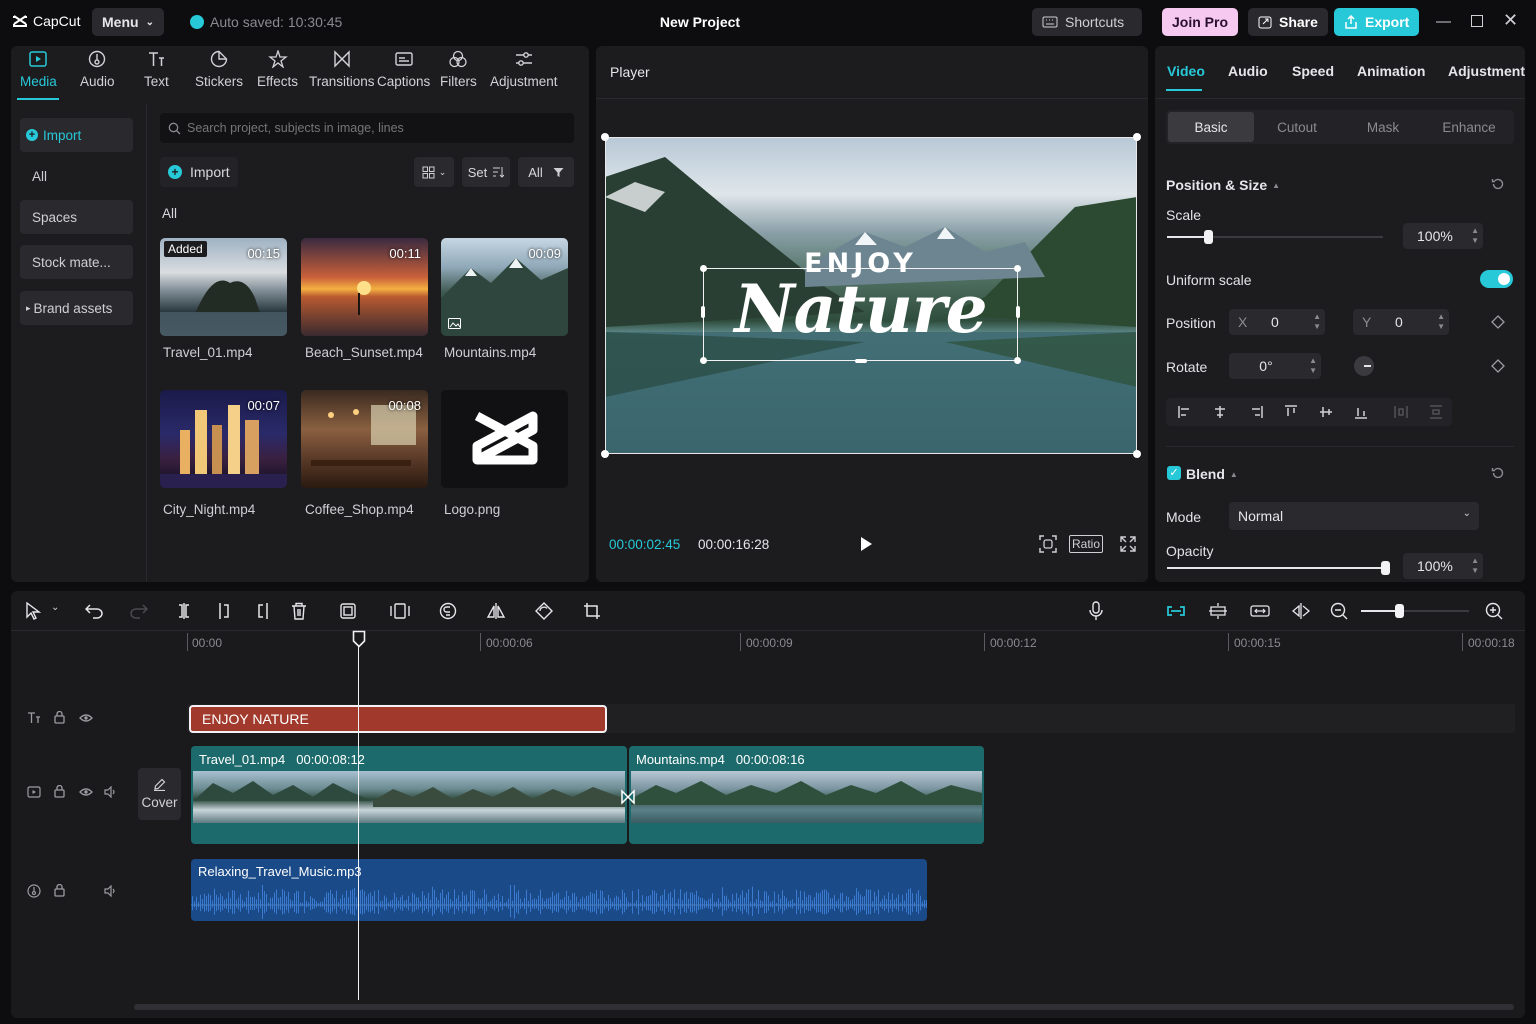 Image resolution: width=1536 pixels, height=1024 pixels. I want to click on sidebar-import: + Import, so click(76, 135).